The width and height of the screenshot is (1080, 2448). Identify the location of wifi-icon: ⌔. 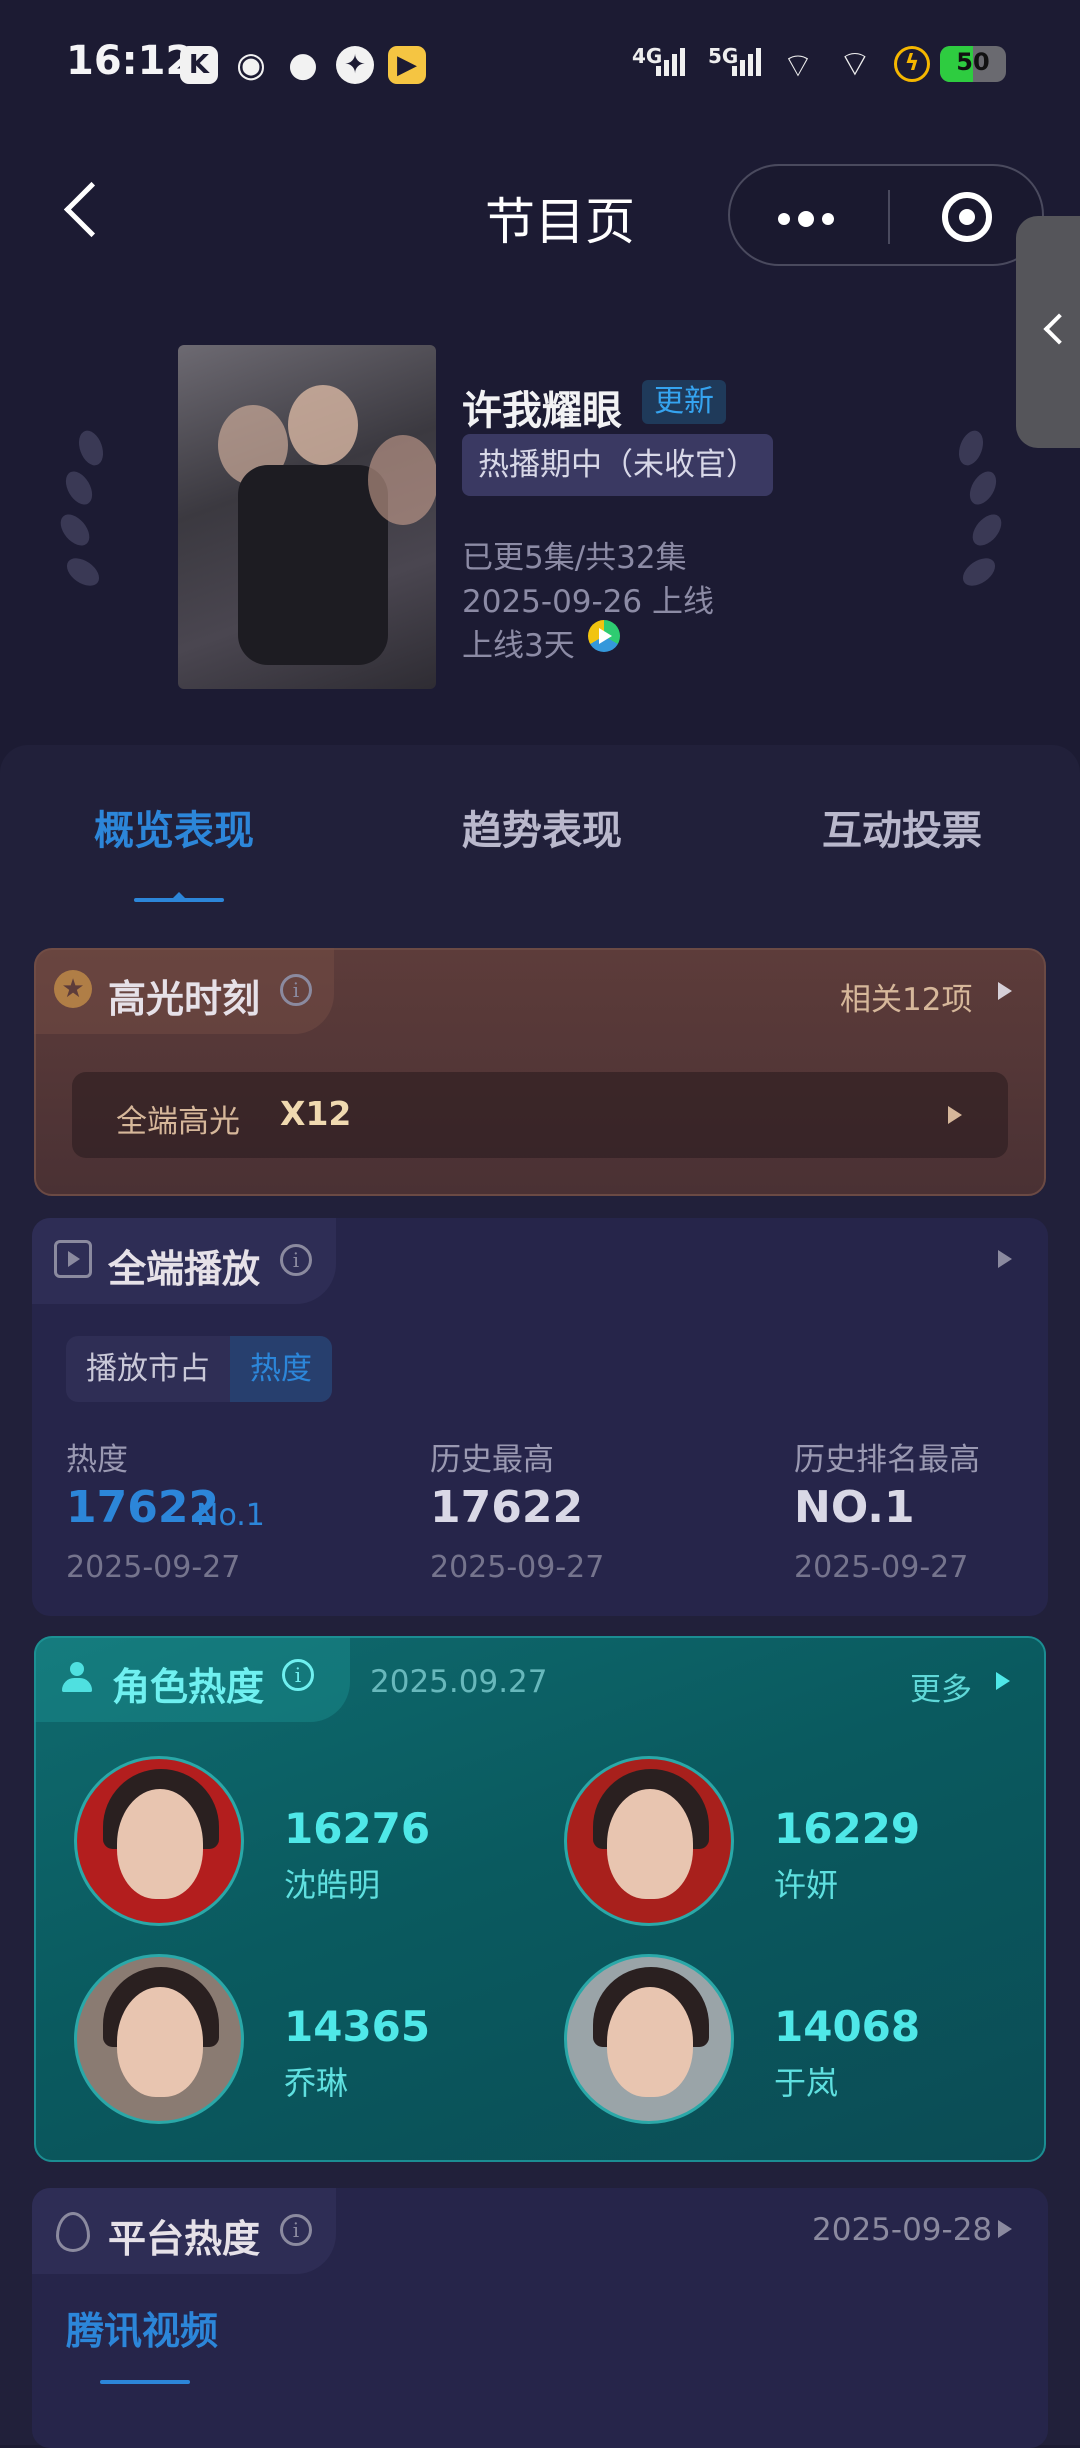
(855, 64).